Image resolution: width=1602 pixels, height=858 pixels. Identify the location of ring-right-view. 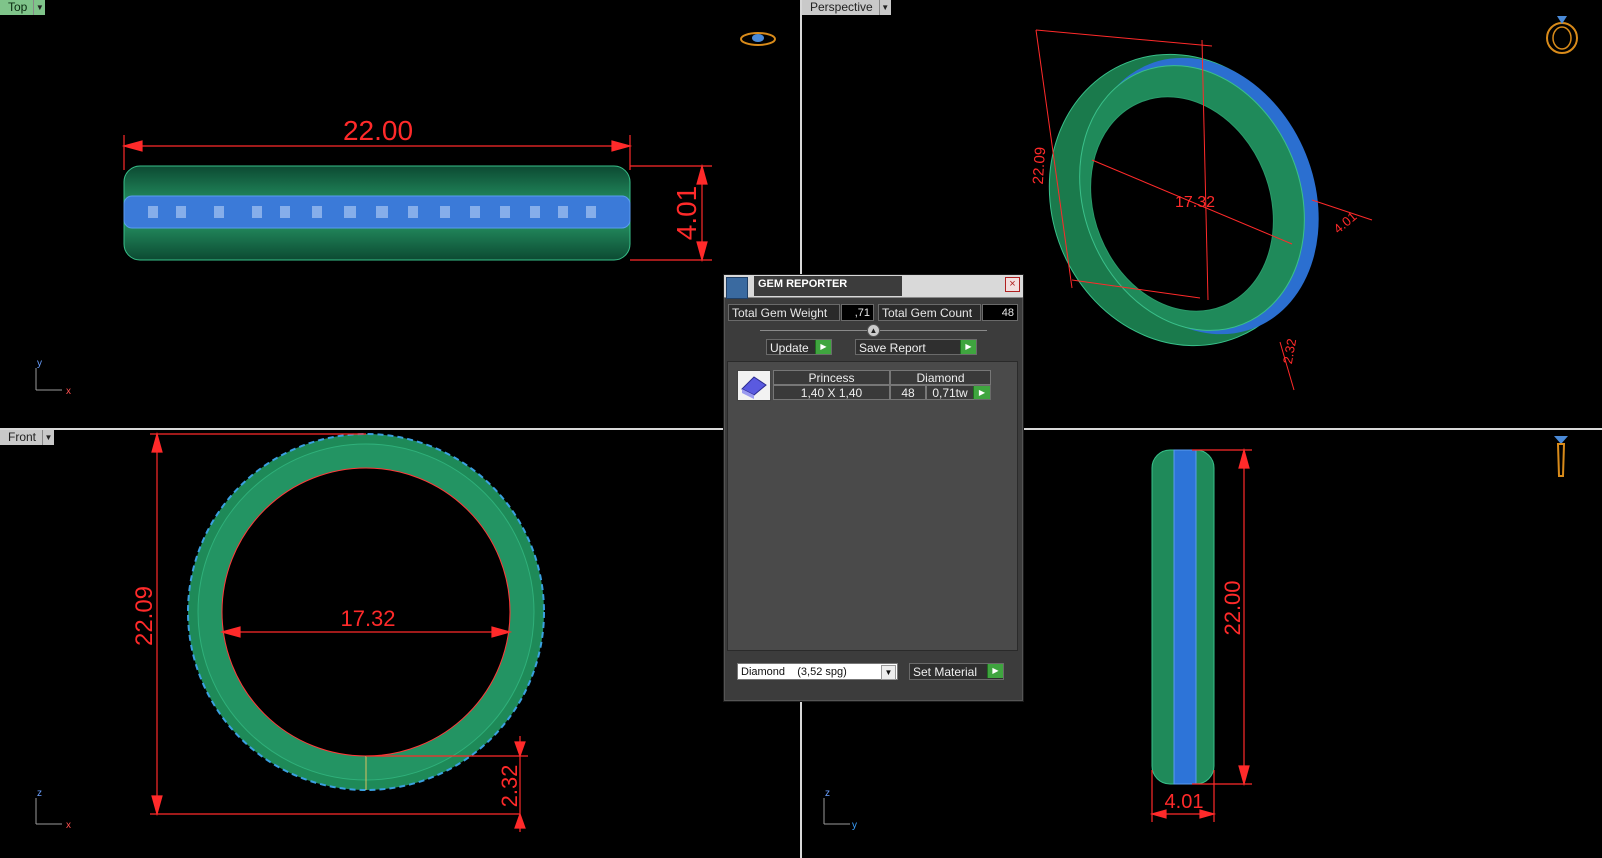
(1183, 617).